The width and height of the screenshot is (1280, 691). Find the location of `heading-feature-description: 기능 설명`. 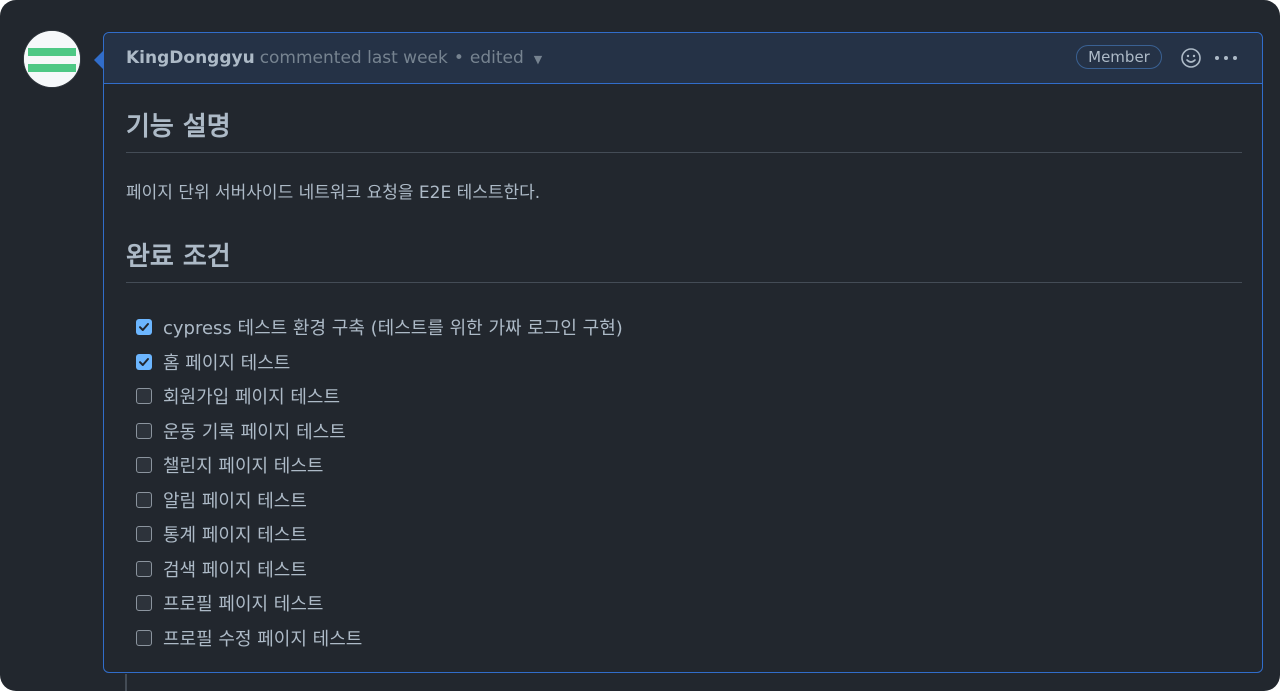

heading-feature-description: 기능 설명 is located at coordinates (684, 129).